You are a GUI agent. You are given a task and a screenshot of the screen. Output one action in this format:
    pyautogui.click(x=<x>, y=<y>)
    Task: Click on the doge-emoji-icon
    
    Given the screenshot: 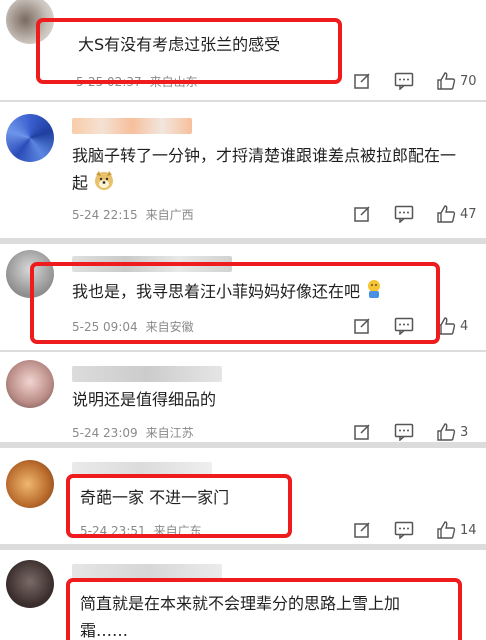 What is the action you would take?
    pyautogui.click(x=104, y=184)
    